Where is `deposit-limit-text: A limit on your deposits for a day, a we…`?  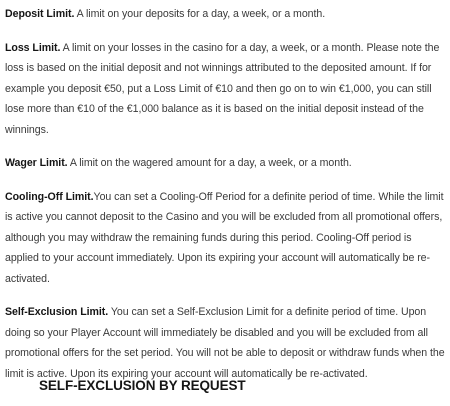
deposit-limit-text: A limit on your deposits for a day, a we… is located at coordinates (200, 14).